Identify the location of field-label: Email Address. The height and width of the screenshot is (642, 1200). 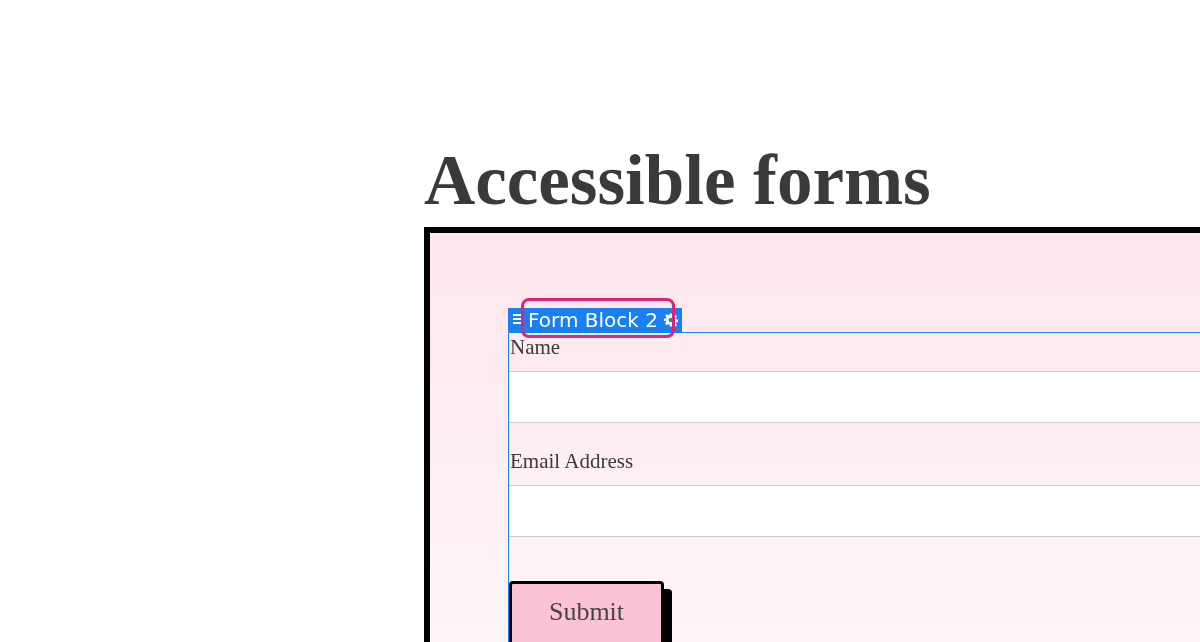
(571, 461).